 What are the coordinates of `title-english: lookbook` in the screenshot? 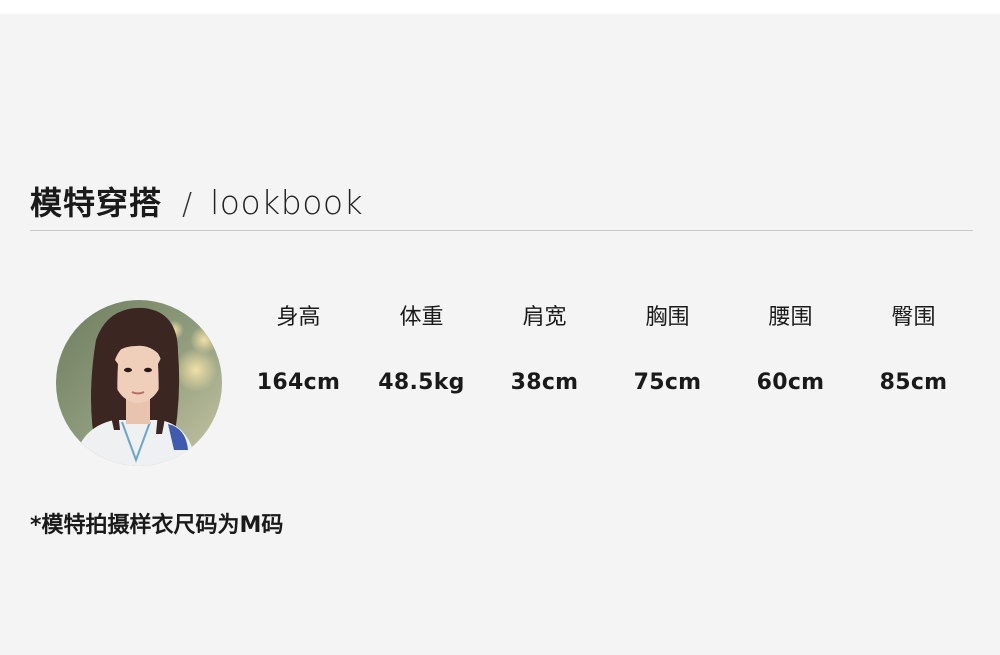 It's located at (287, 202).